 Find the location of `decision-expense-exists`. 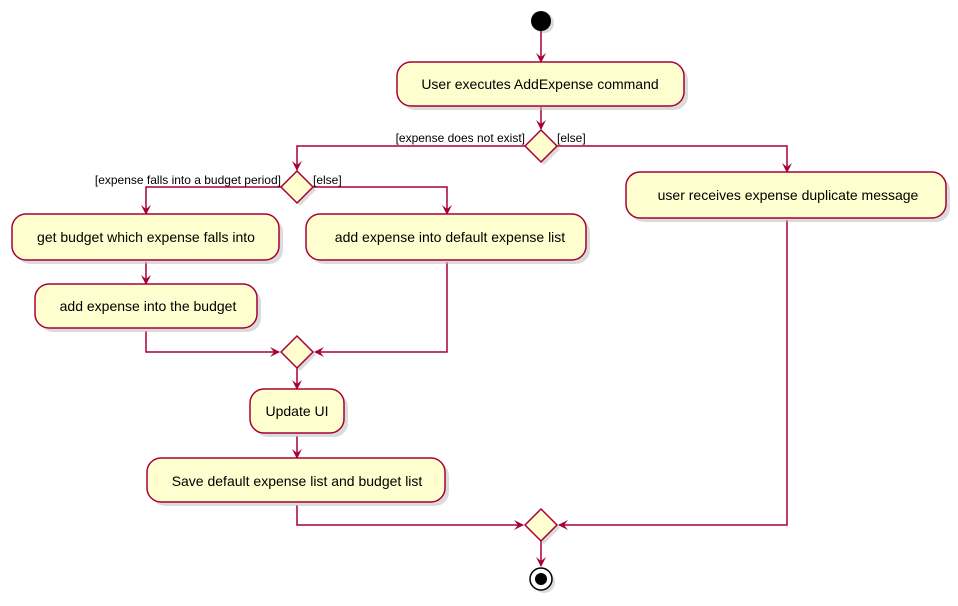

decision-expense-exists is located at coordinates (541, 146).